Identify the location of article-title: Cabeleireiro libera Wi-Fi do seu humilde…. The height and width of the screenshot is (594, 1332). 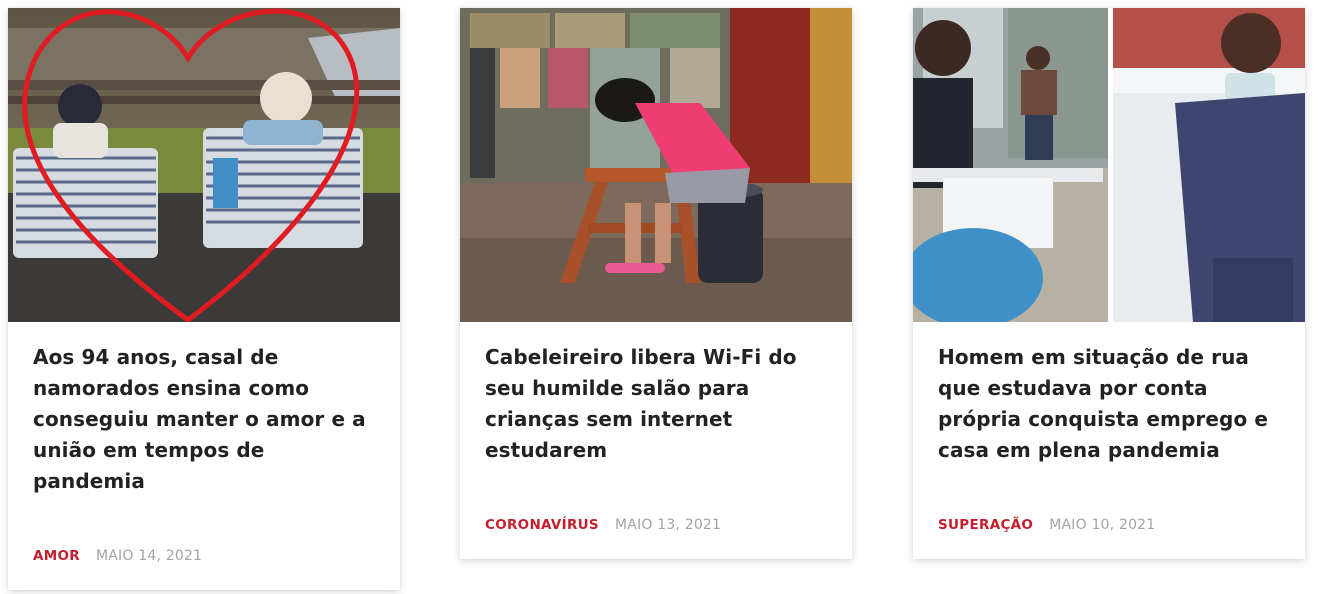
(656, 394).